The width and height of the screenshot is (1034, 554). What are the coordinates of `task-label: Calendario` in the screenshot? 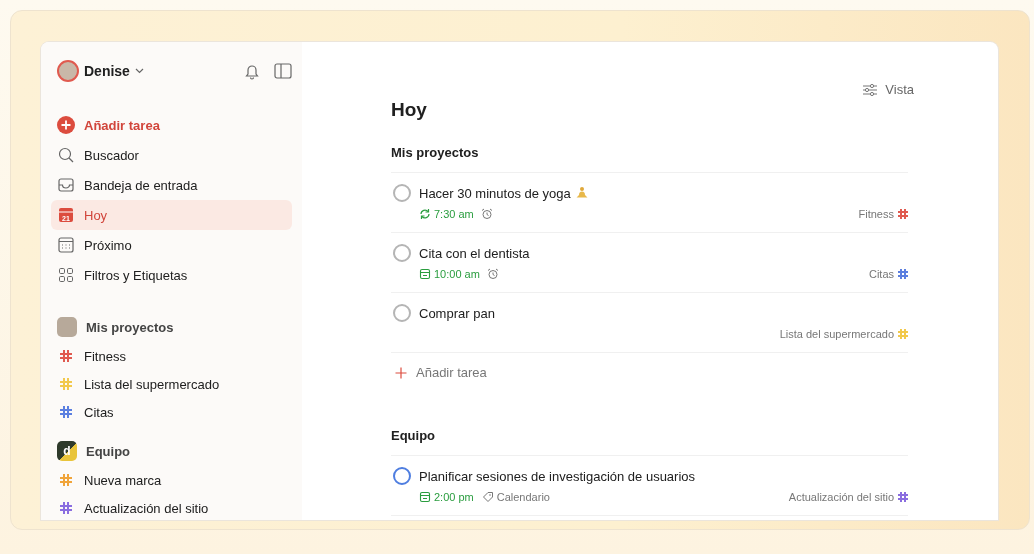 It's located at (523, 497).